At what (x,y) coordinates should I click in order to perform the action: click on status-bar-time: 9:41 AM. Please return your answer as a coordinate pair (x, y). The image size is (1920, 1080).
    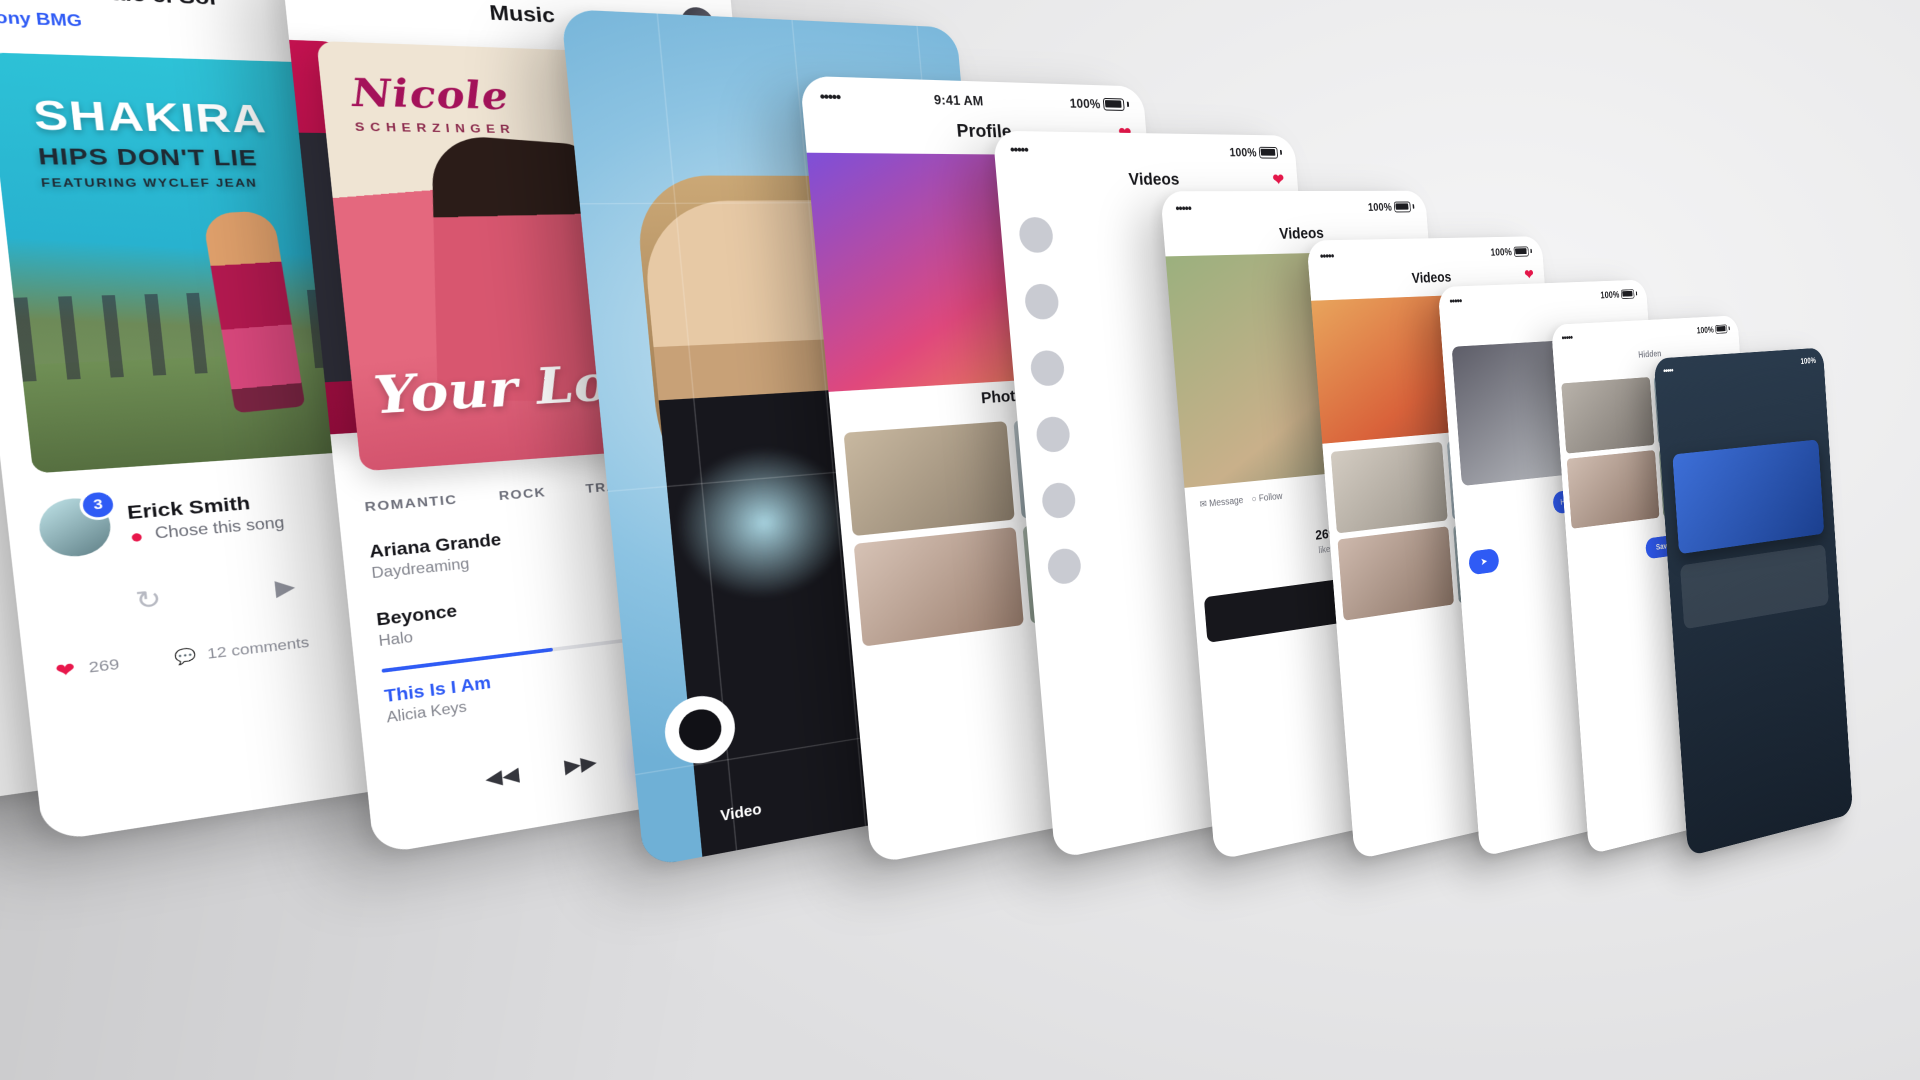
    Looking at the image, I should click on (958, 100).